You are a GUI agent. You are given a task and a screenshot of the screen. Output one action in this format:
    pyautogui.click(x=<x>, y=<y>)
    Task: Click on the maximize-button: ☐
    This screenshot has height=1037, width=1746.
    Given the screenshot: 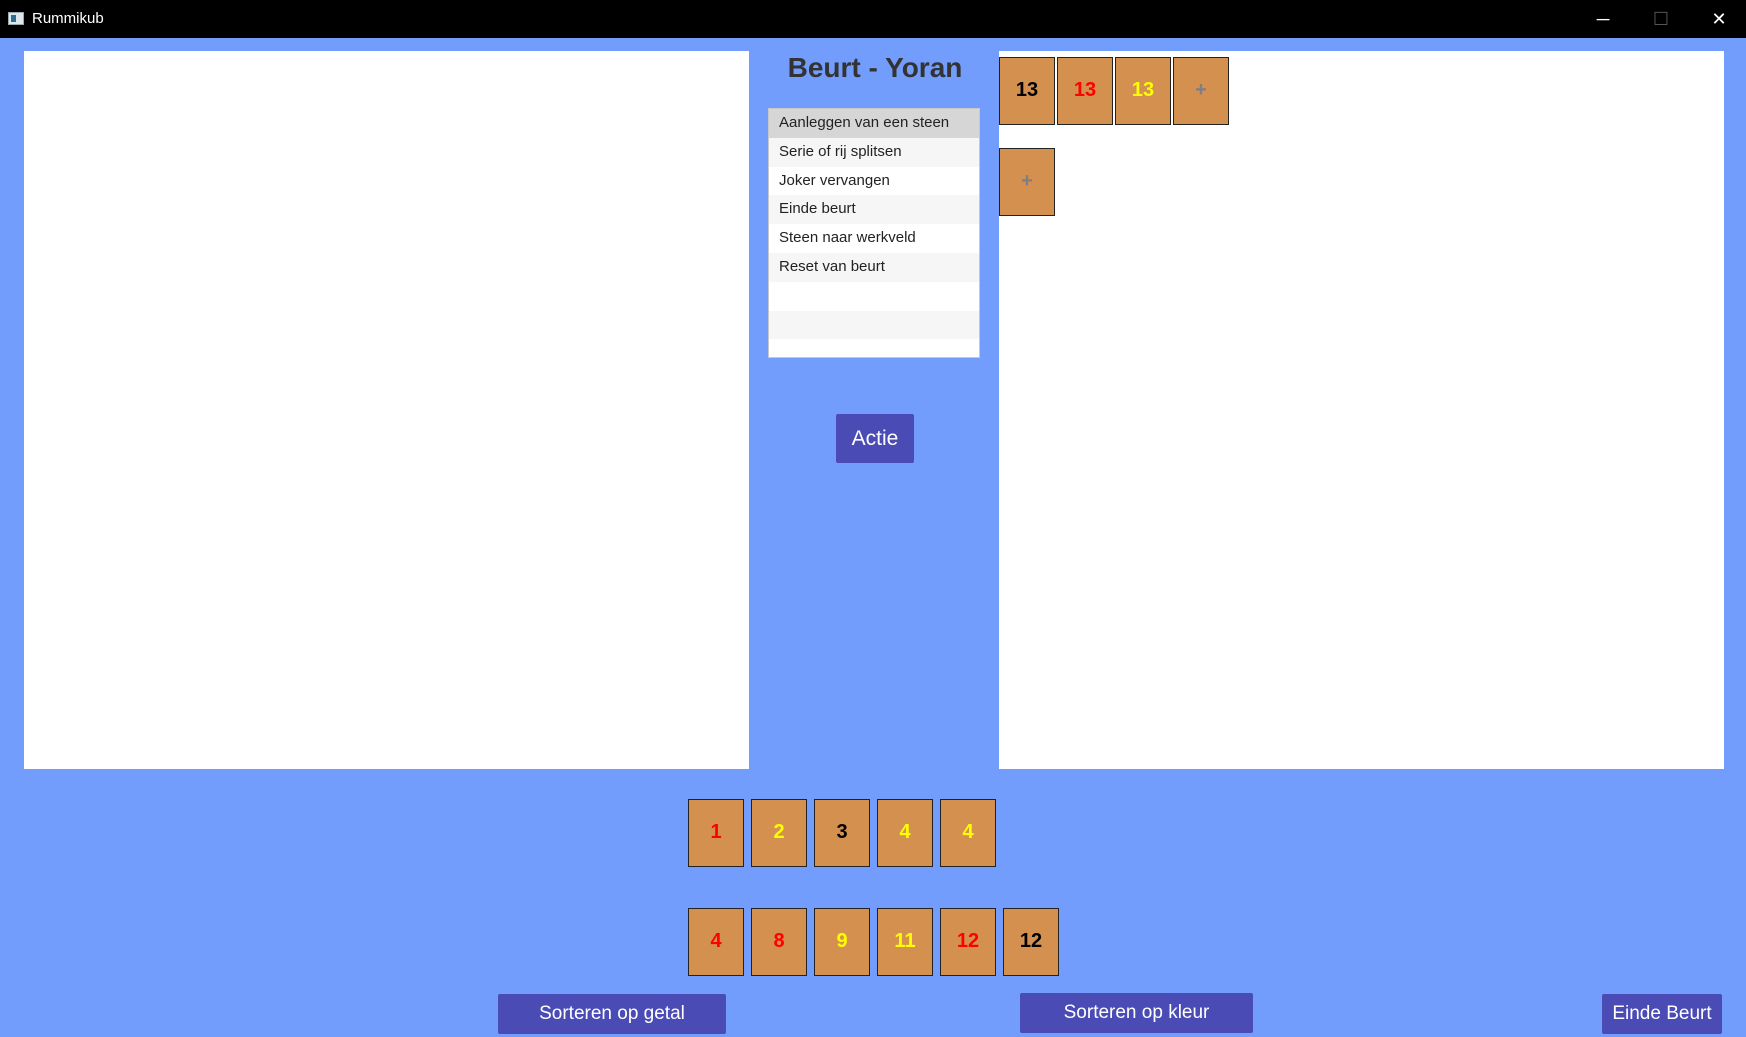 What is the action you would take?
    pyautogui.click(x=1661, y=19)
    